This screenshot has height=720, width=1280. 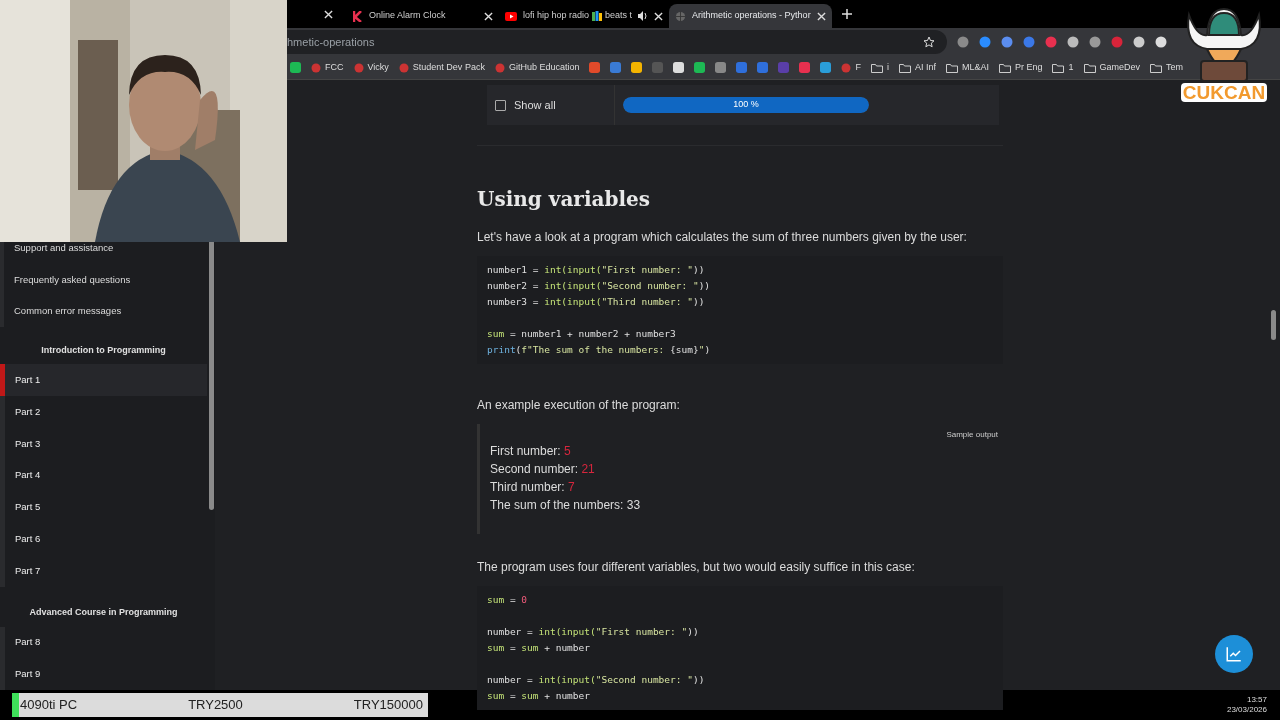 What do you see at coordinates (593, 632) in the screenshot?
I see `code-line: number = int(input("First number: "))` at bounding box center [593, 632].